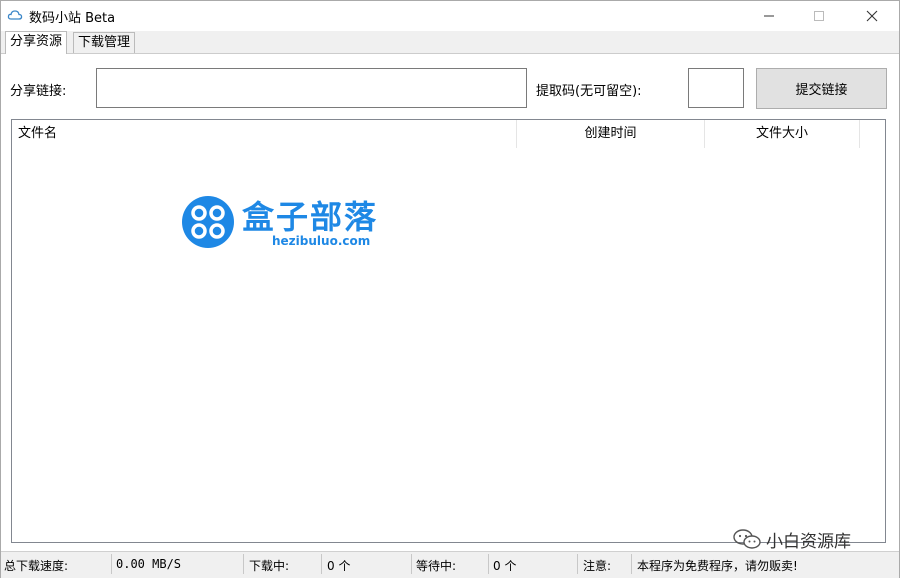  Describe the element at coordinates (104, 42) in the screenshot. I see `tab-download-manager: 下载管理` at that location.